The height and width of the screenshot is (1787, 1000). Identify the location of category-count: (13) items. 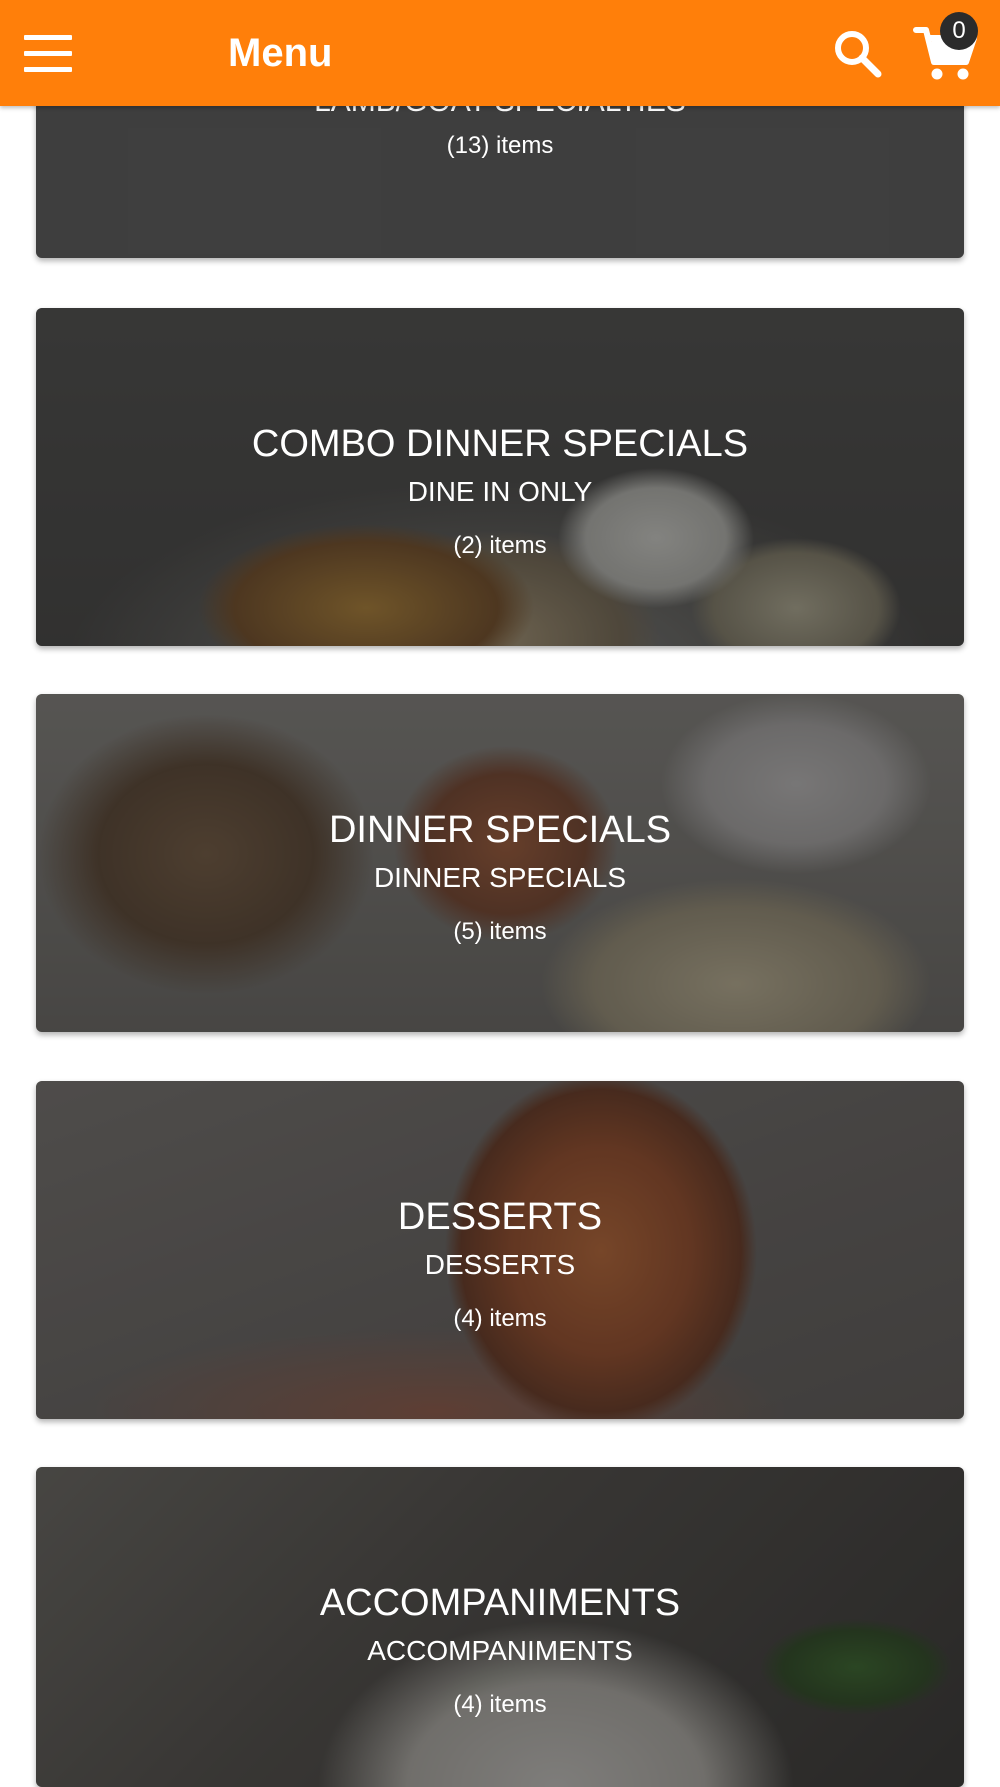
(500, 145).